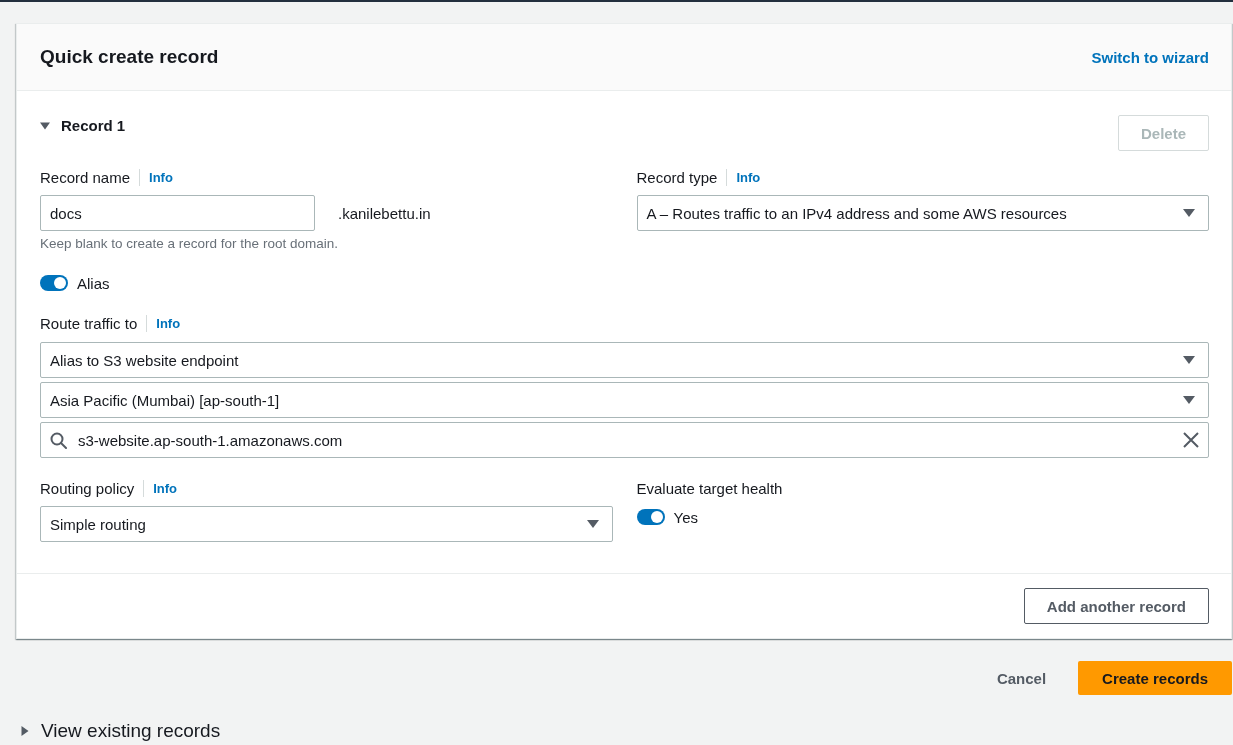  I want to click on cancel-button: Cancel, so click(1021, 678).